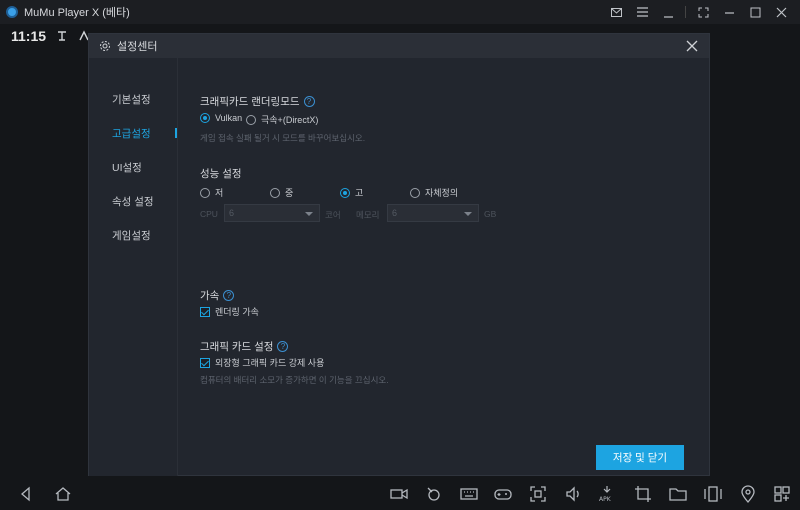 Image resolution: width=800 pixels, height=510 pixels. Describe the element at coordinates (668, 12) in the screenshot. I see `minimize-icon` at that location.